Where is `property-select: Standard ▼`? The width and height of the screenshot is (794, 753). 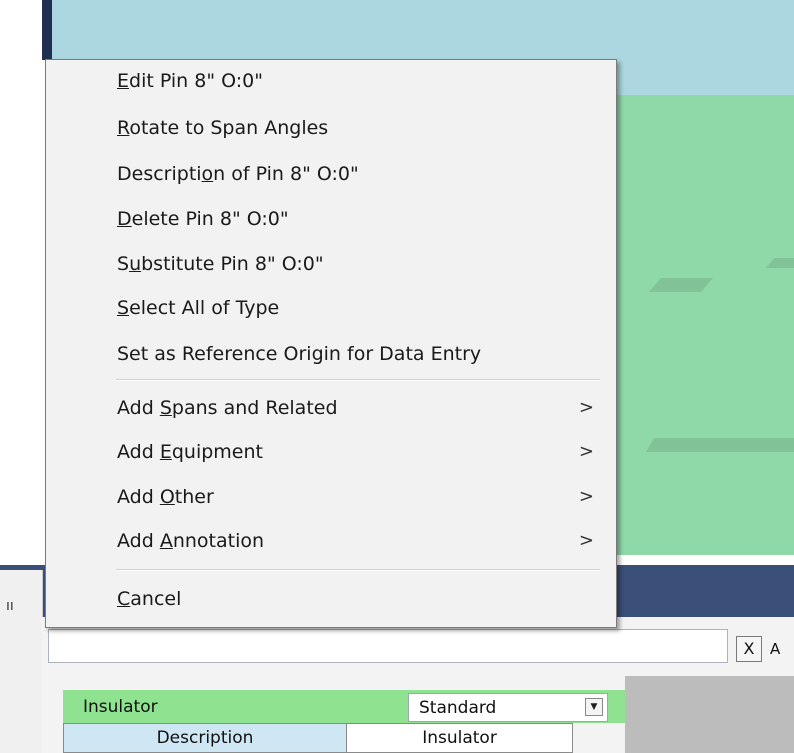 property-select: Standard ▼ is located at coordinates (508, 707).